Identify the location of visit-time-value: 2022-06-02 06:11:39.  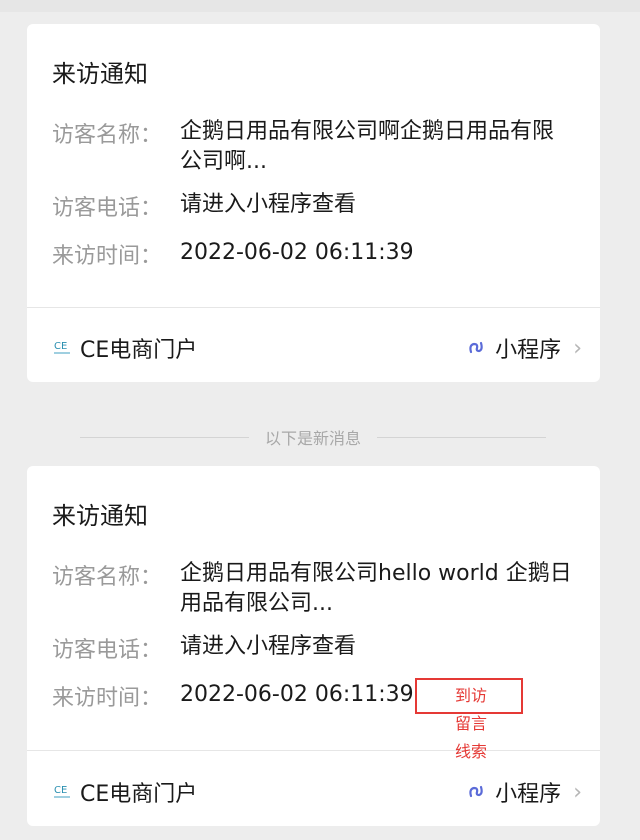
(297, 252).